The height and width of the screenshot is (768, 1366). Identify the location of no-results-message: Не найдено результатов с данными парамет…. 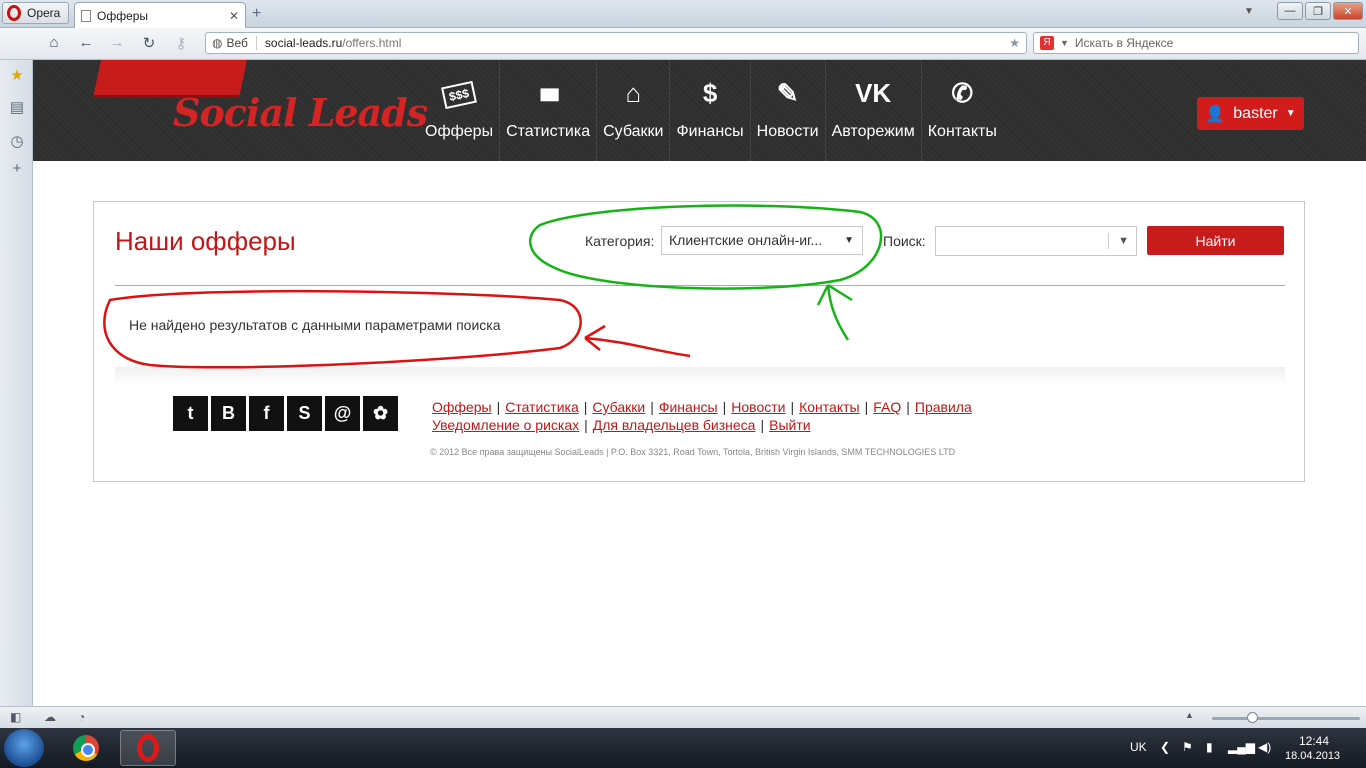
(315, 325).